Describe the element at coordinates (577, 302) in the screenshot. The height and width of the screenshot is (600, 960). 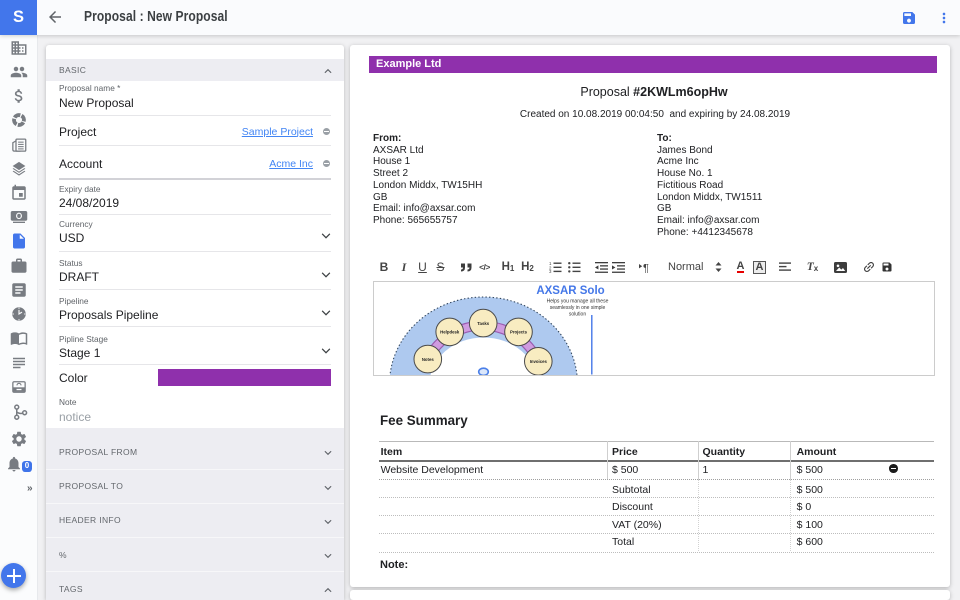
I see `svg-text: Helps you manage all these` at that location.